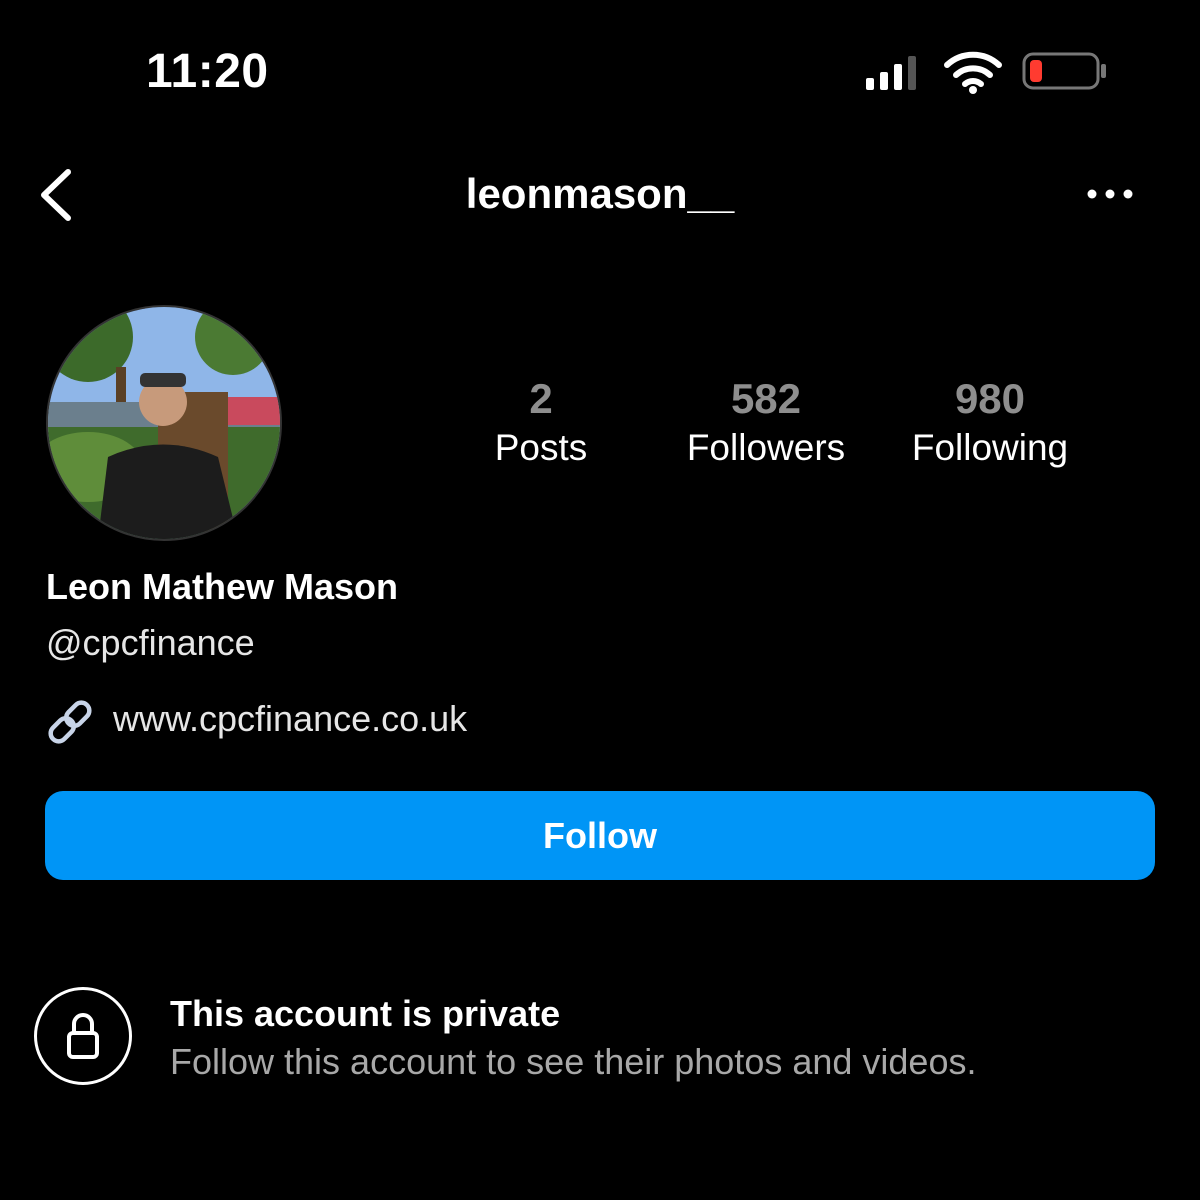 The image size is (1200, 1200). Describe the element at coordinates (207, 71) in the screenshot. I see `status-time: 11:20` at that location.